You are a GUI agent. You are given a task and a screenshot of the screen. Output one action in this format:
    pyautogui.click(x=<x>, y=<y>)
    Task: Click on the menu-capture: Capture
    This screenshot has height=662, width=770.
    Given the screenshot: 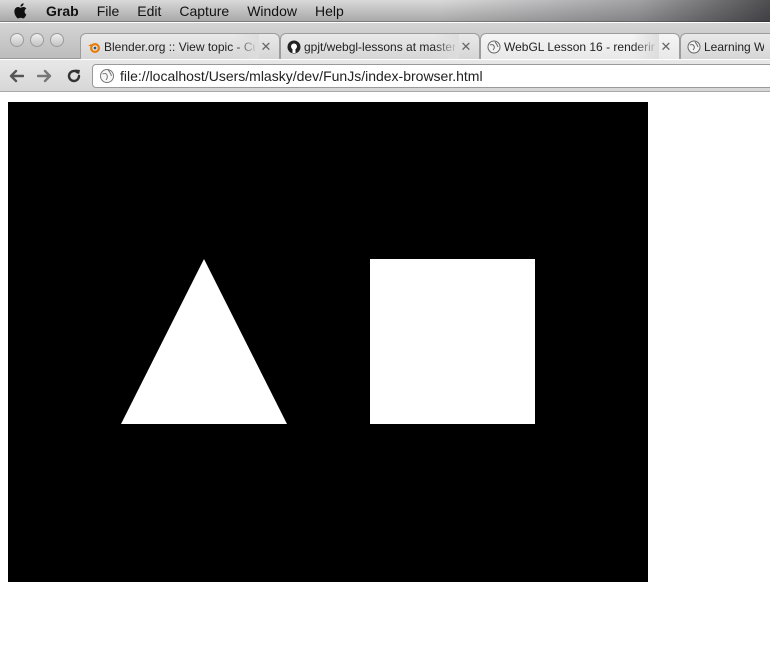 What is the action you would take?
    pyautogui.click(x=204, y=11)
    